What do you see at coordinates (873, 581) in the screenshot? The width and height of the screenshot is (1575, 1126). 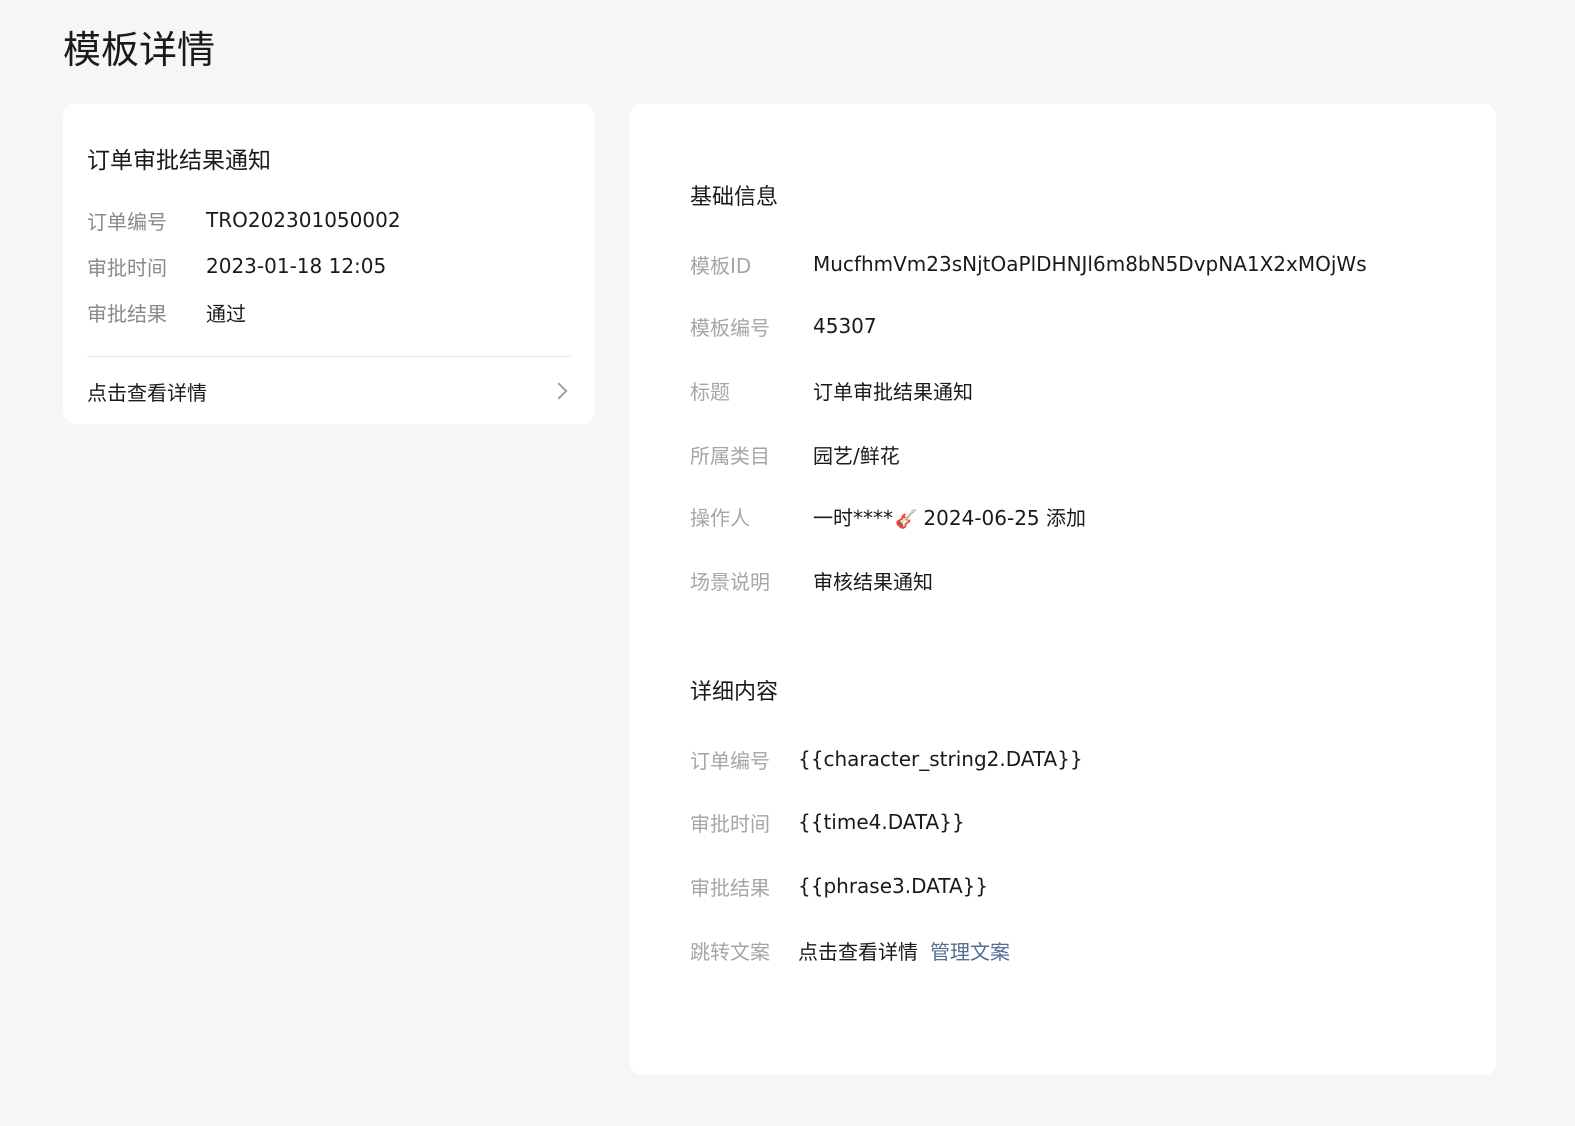 I see `scenario-value: 审核结果通知` at bounding box center [873, 581].